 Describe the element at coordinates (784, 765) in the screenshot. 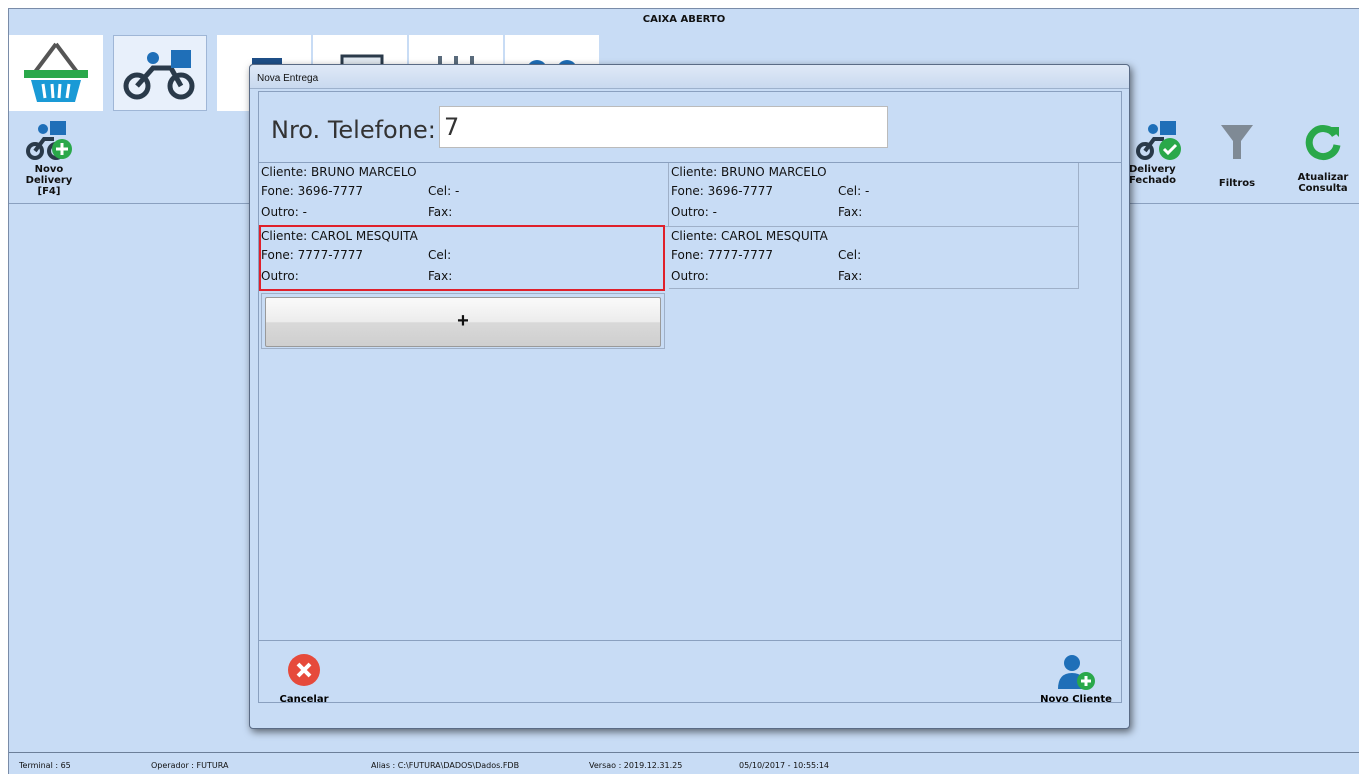

I see `status-datetime: 05/10/2017 - 10:55:14` at that location.